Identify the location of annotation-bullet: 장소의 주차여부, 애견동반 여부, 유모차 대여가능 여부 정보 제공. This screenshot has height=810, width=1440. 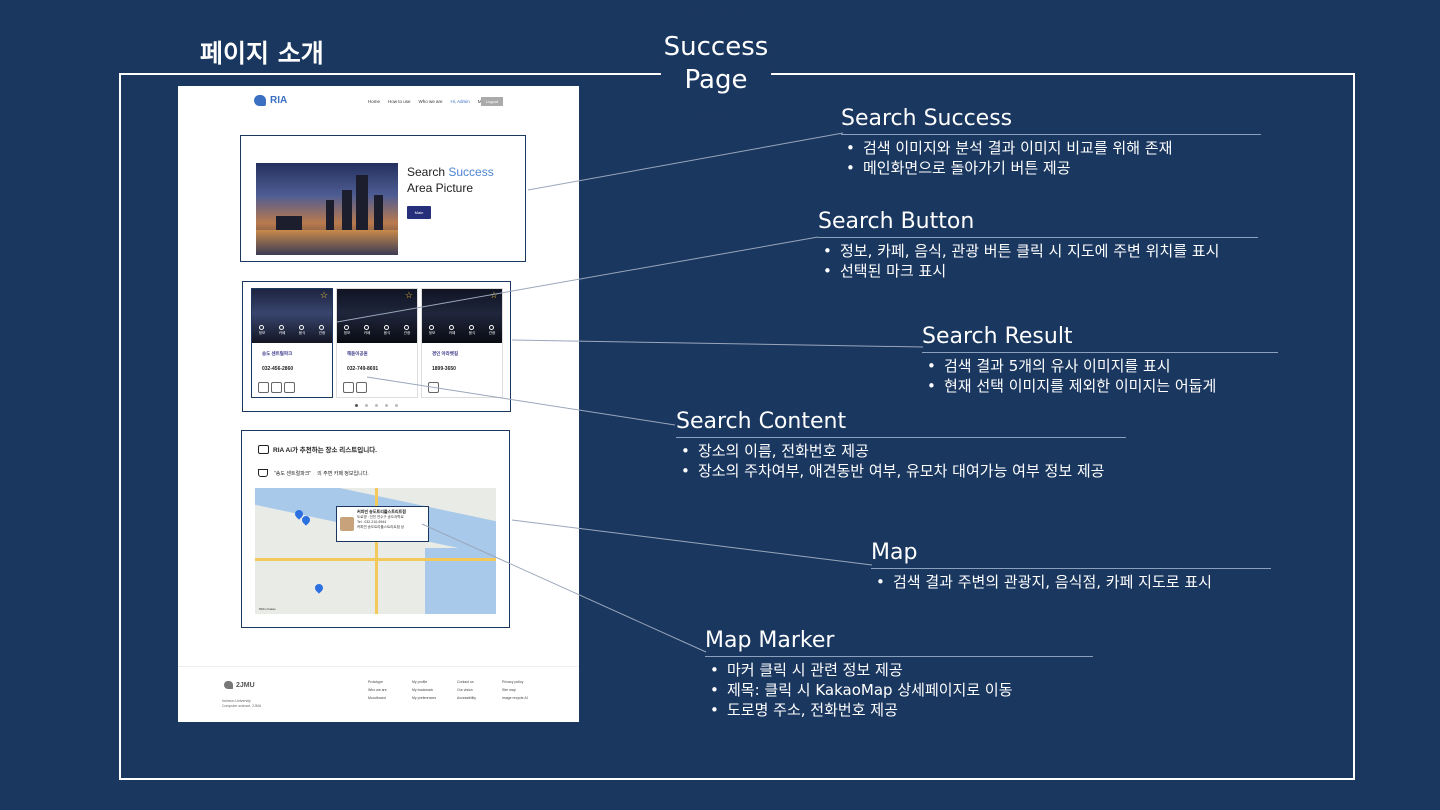
(901, 471).